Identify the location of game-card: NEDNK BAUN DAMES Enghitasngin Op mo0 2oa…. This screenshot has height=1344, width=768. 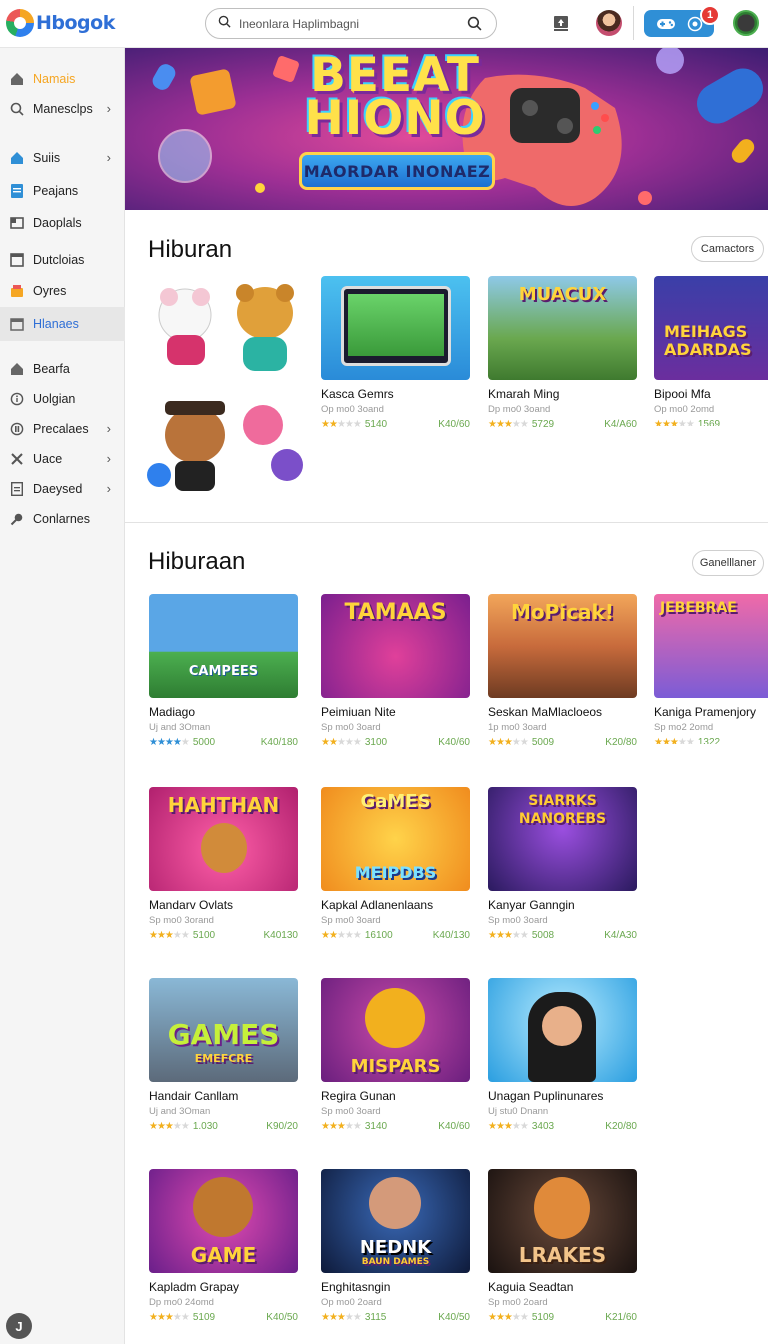
(395, 1246).